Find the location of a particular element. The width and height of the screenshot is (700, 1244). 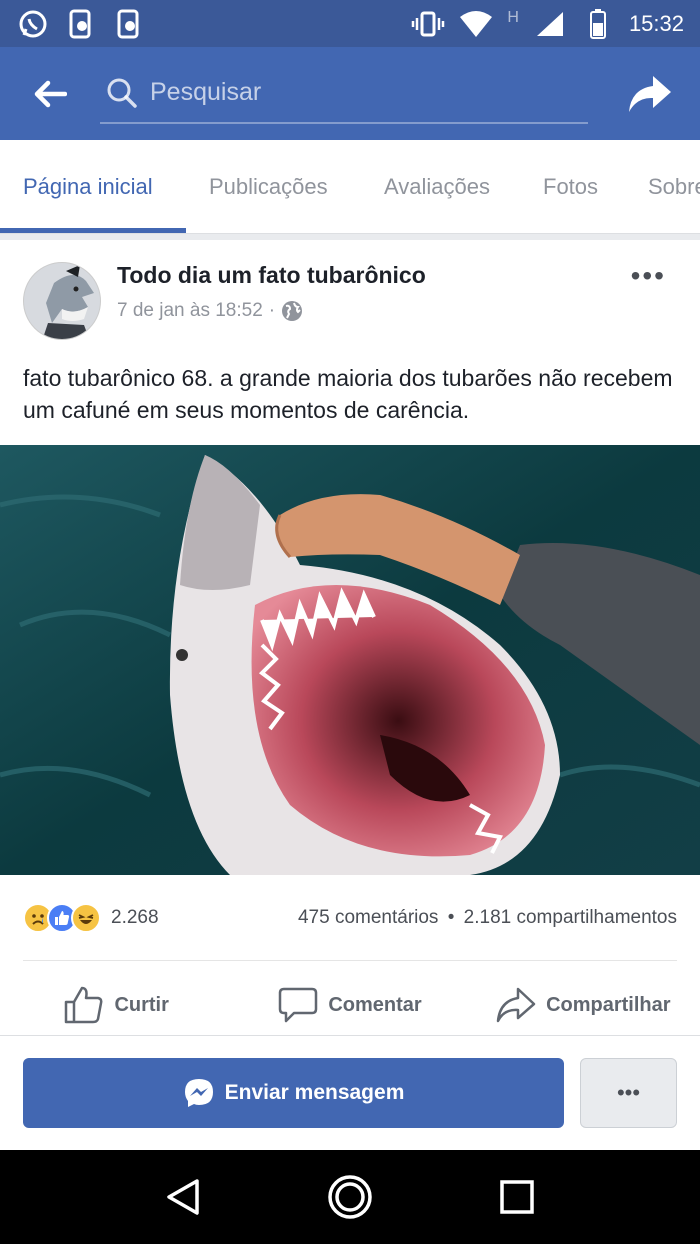

back-button is located at coordinates (50, 93).